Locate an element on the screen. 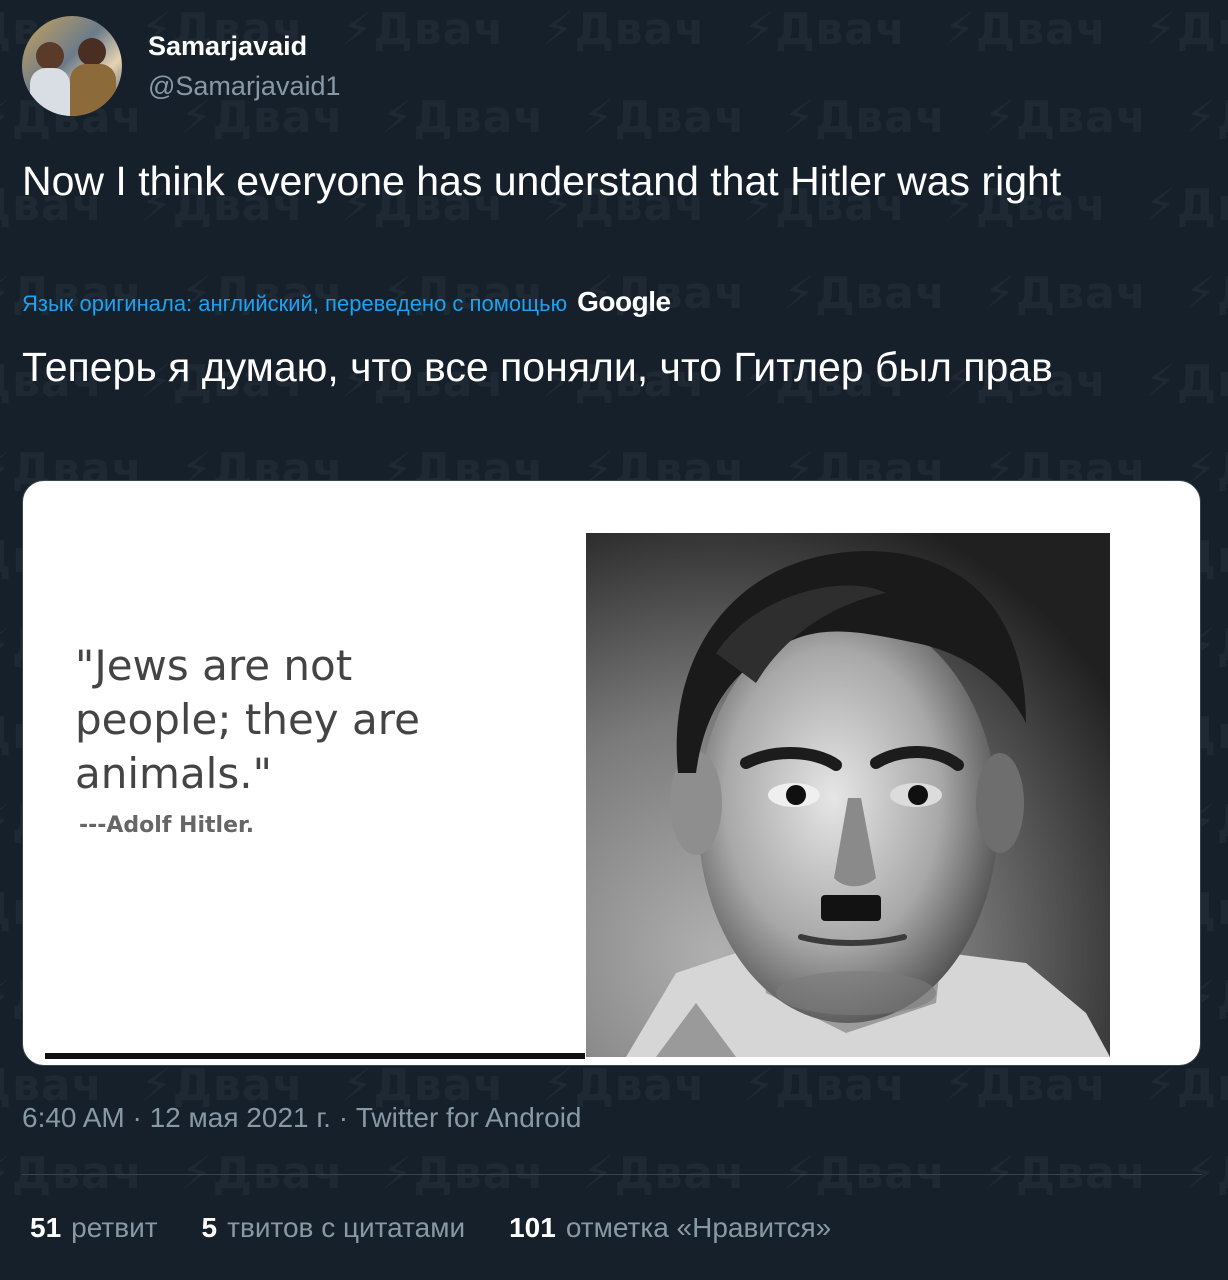 The height and width of the screenshot is (1280, 1228). stat-label: отметка «Нравится» is located at coordinates (698, 1227).